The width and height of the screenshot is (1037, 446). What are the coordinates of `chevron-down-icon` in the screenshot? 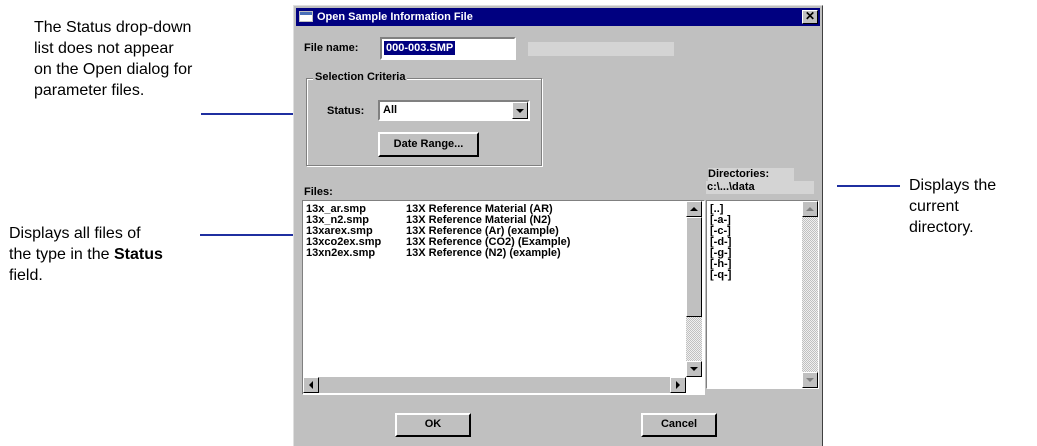 It's located at (520, 111).